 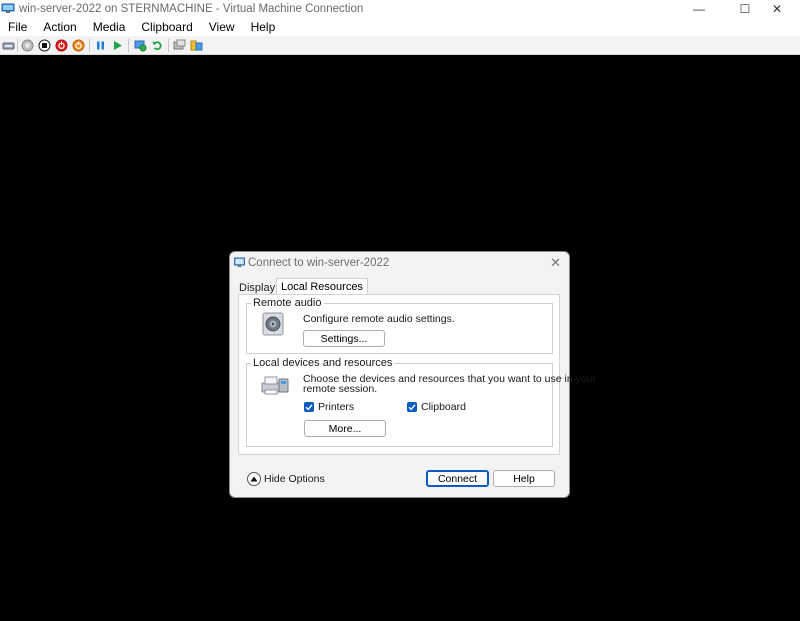 I want to click on menu-help: Help, so click(x=263, y=27).